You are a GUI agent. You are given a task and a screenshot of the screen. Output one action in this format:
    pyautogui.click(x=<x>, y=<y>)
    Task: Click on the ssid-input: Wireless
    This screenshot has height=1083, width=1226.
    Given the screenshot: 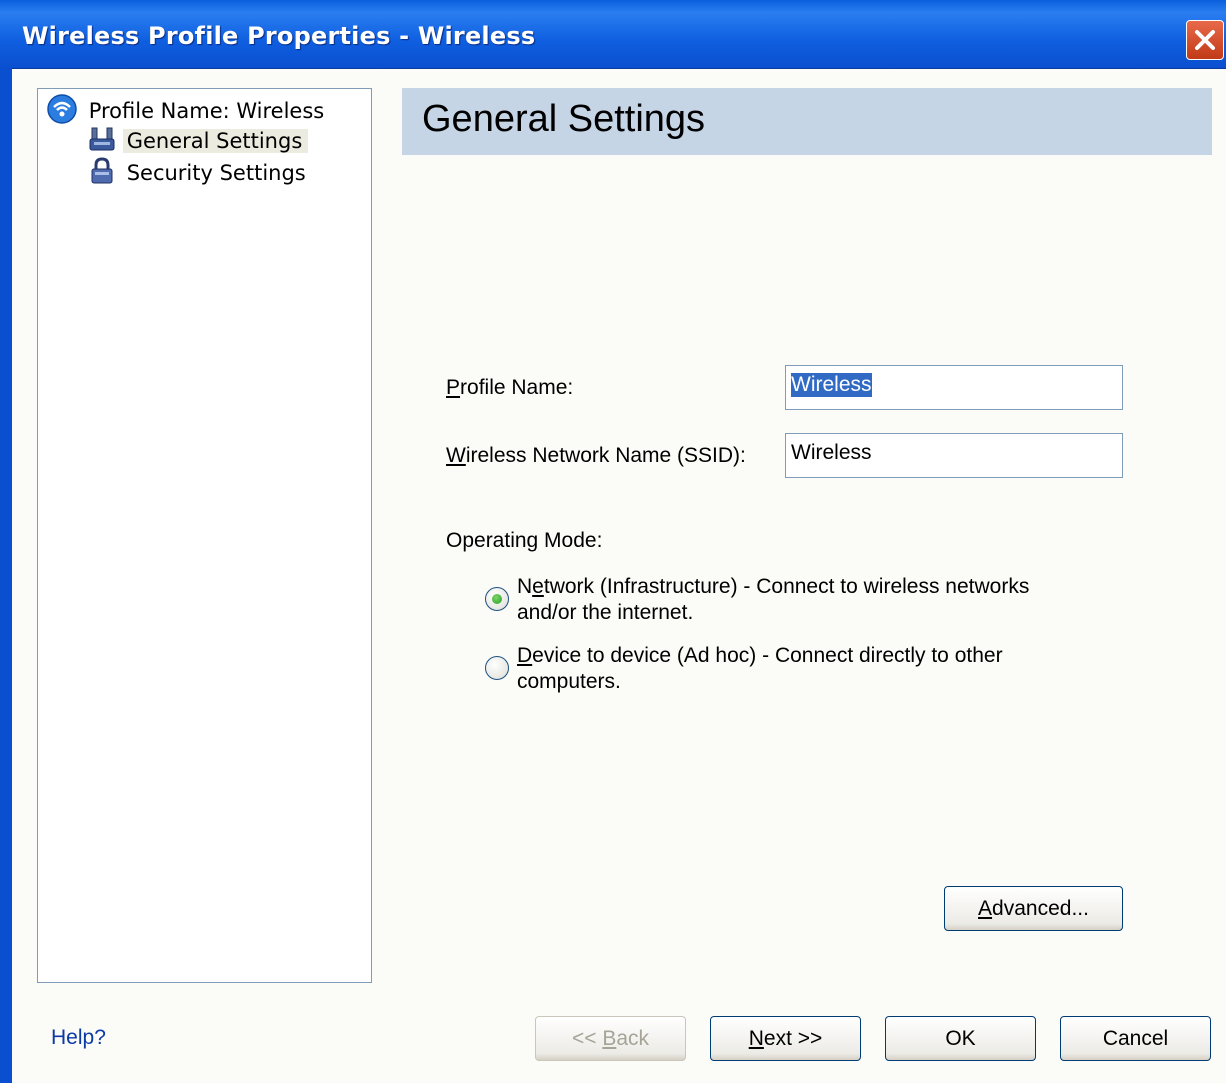 What is the action you would take?
    pyautogui.click(x=954, y=455)
    